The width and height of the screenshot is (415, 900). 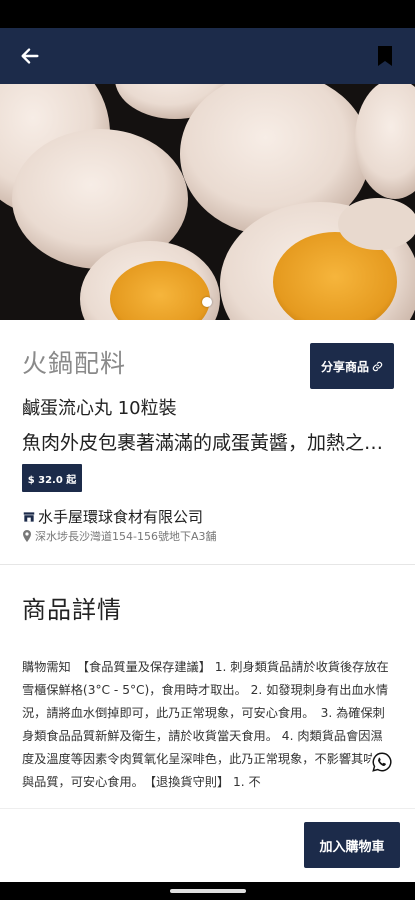 What do you see at coordinates (74, 363) in the screenshot?
I see `product-category: 火鍋配料` at bounding box center [74, 363].